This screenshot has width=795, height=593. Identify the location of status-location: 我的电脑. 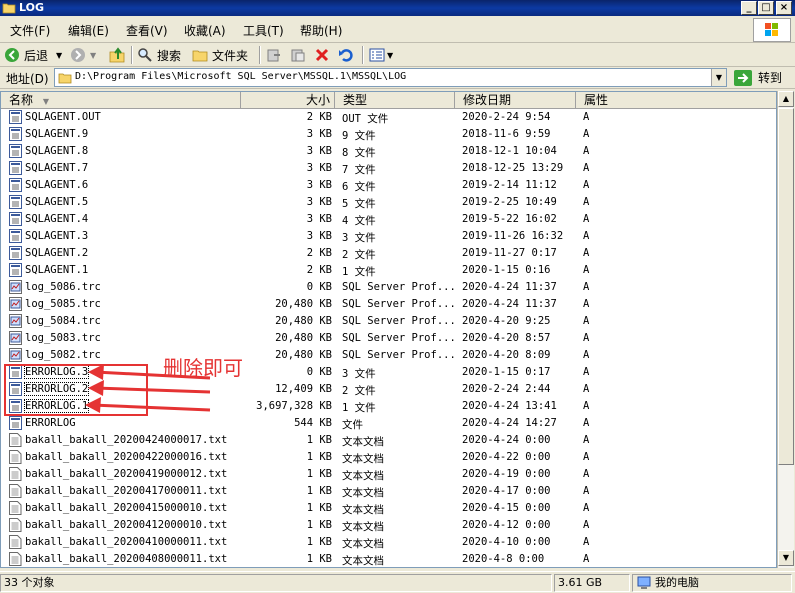
(712, 583).